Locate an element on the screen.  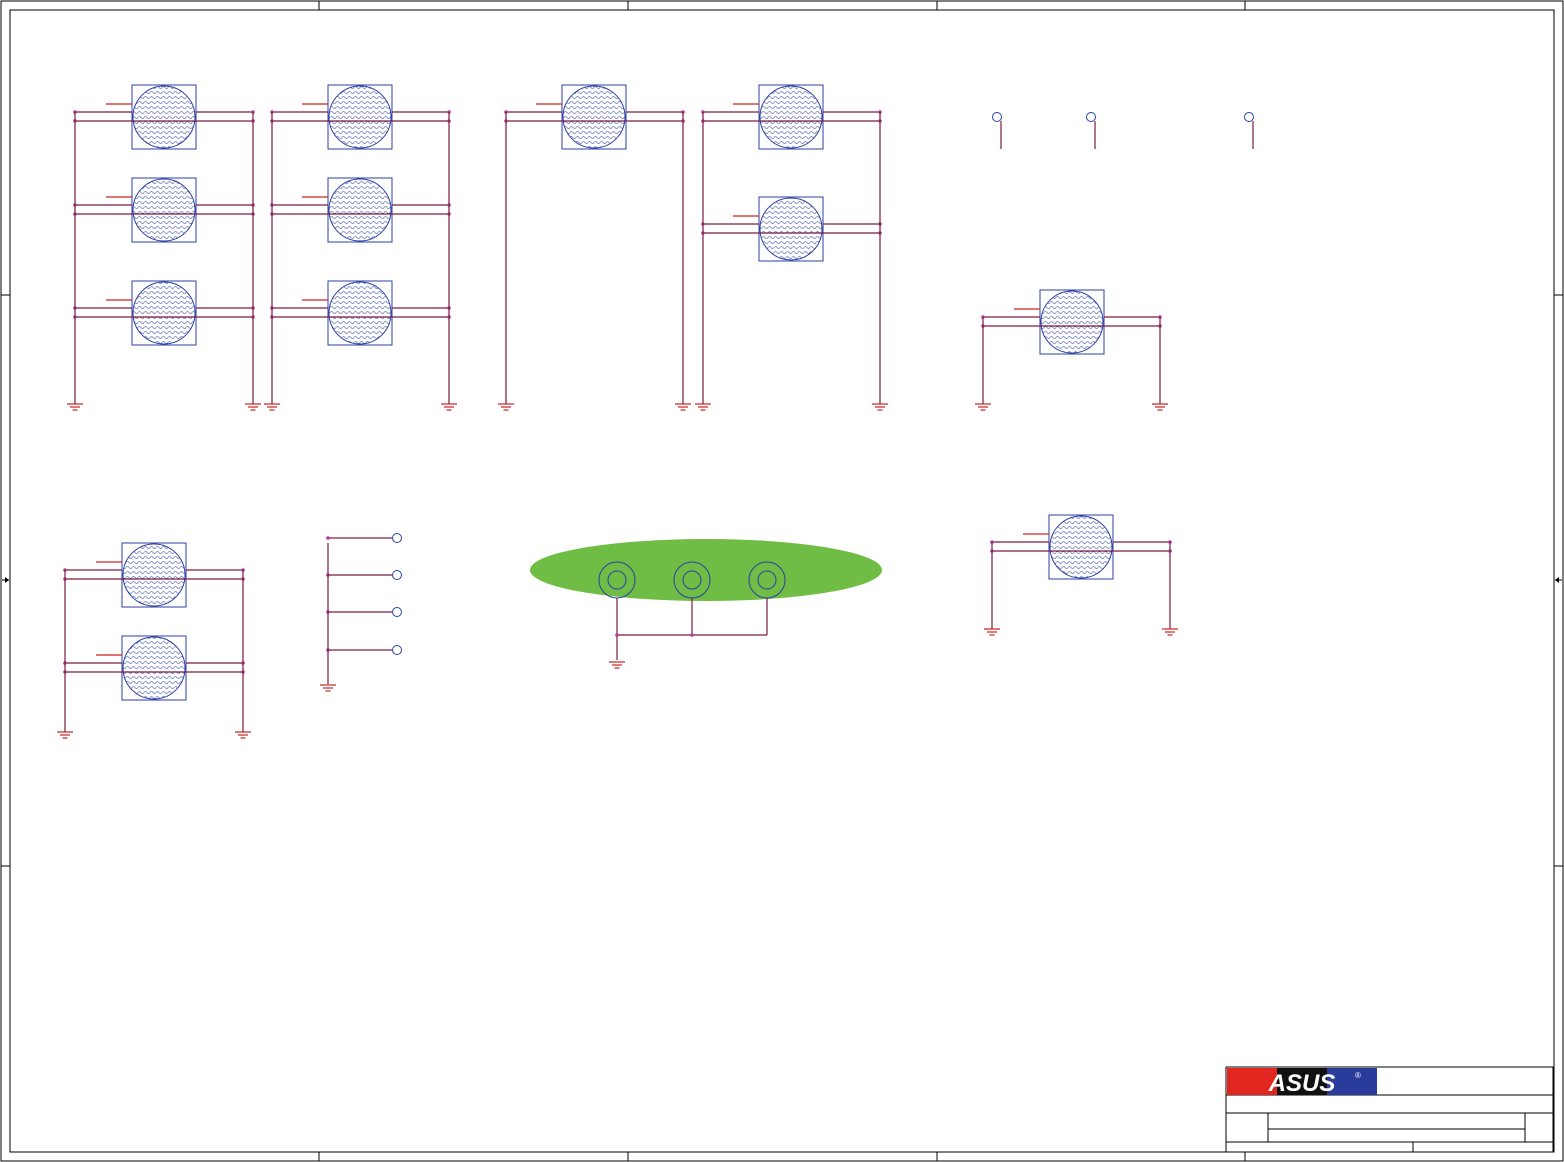
asus-logo: ASUS ® is located at coordinates (1302, 1082).